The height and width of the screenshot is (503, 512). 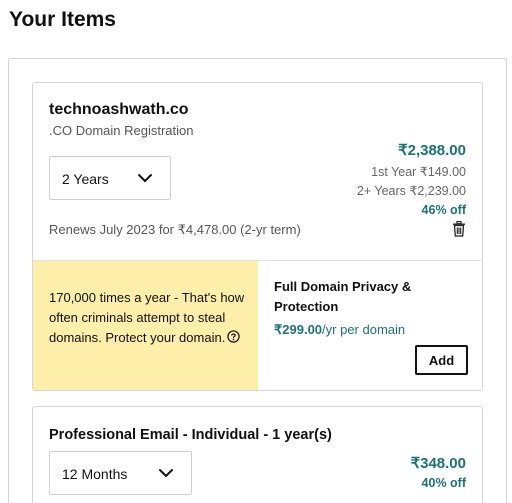 What do you see at coordinates (343, 296) in the screenshot?
I see `addon-title: Full Domain Privacy & Protection` at bounding box center [343, 296].